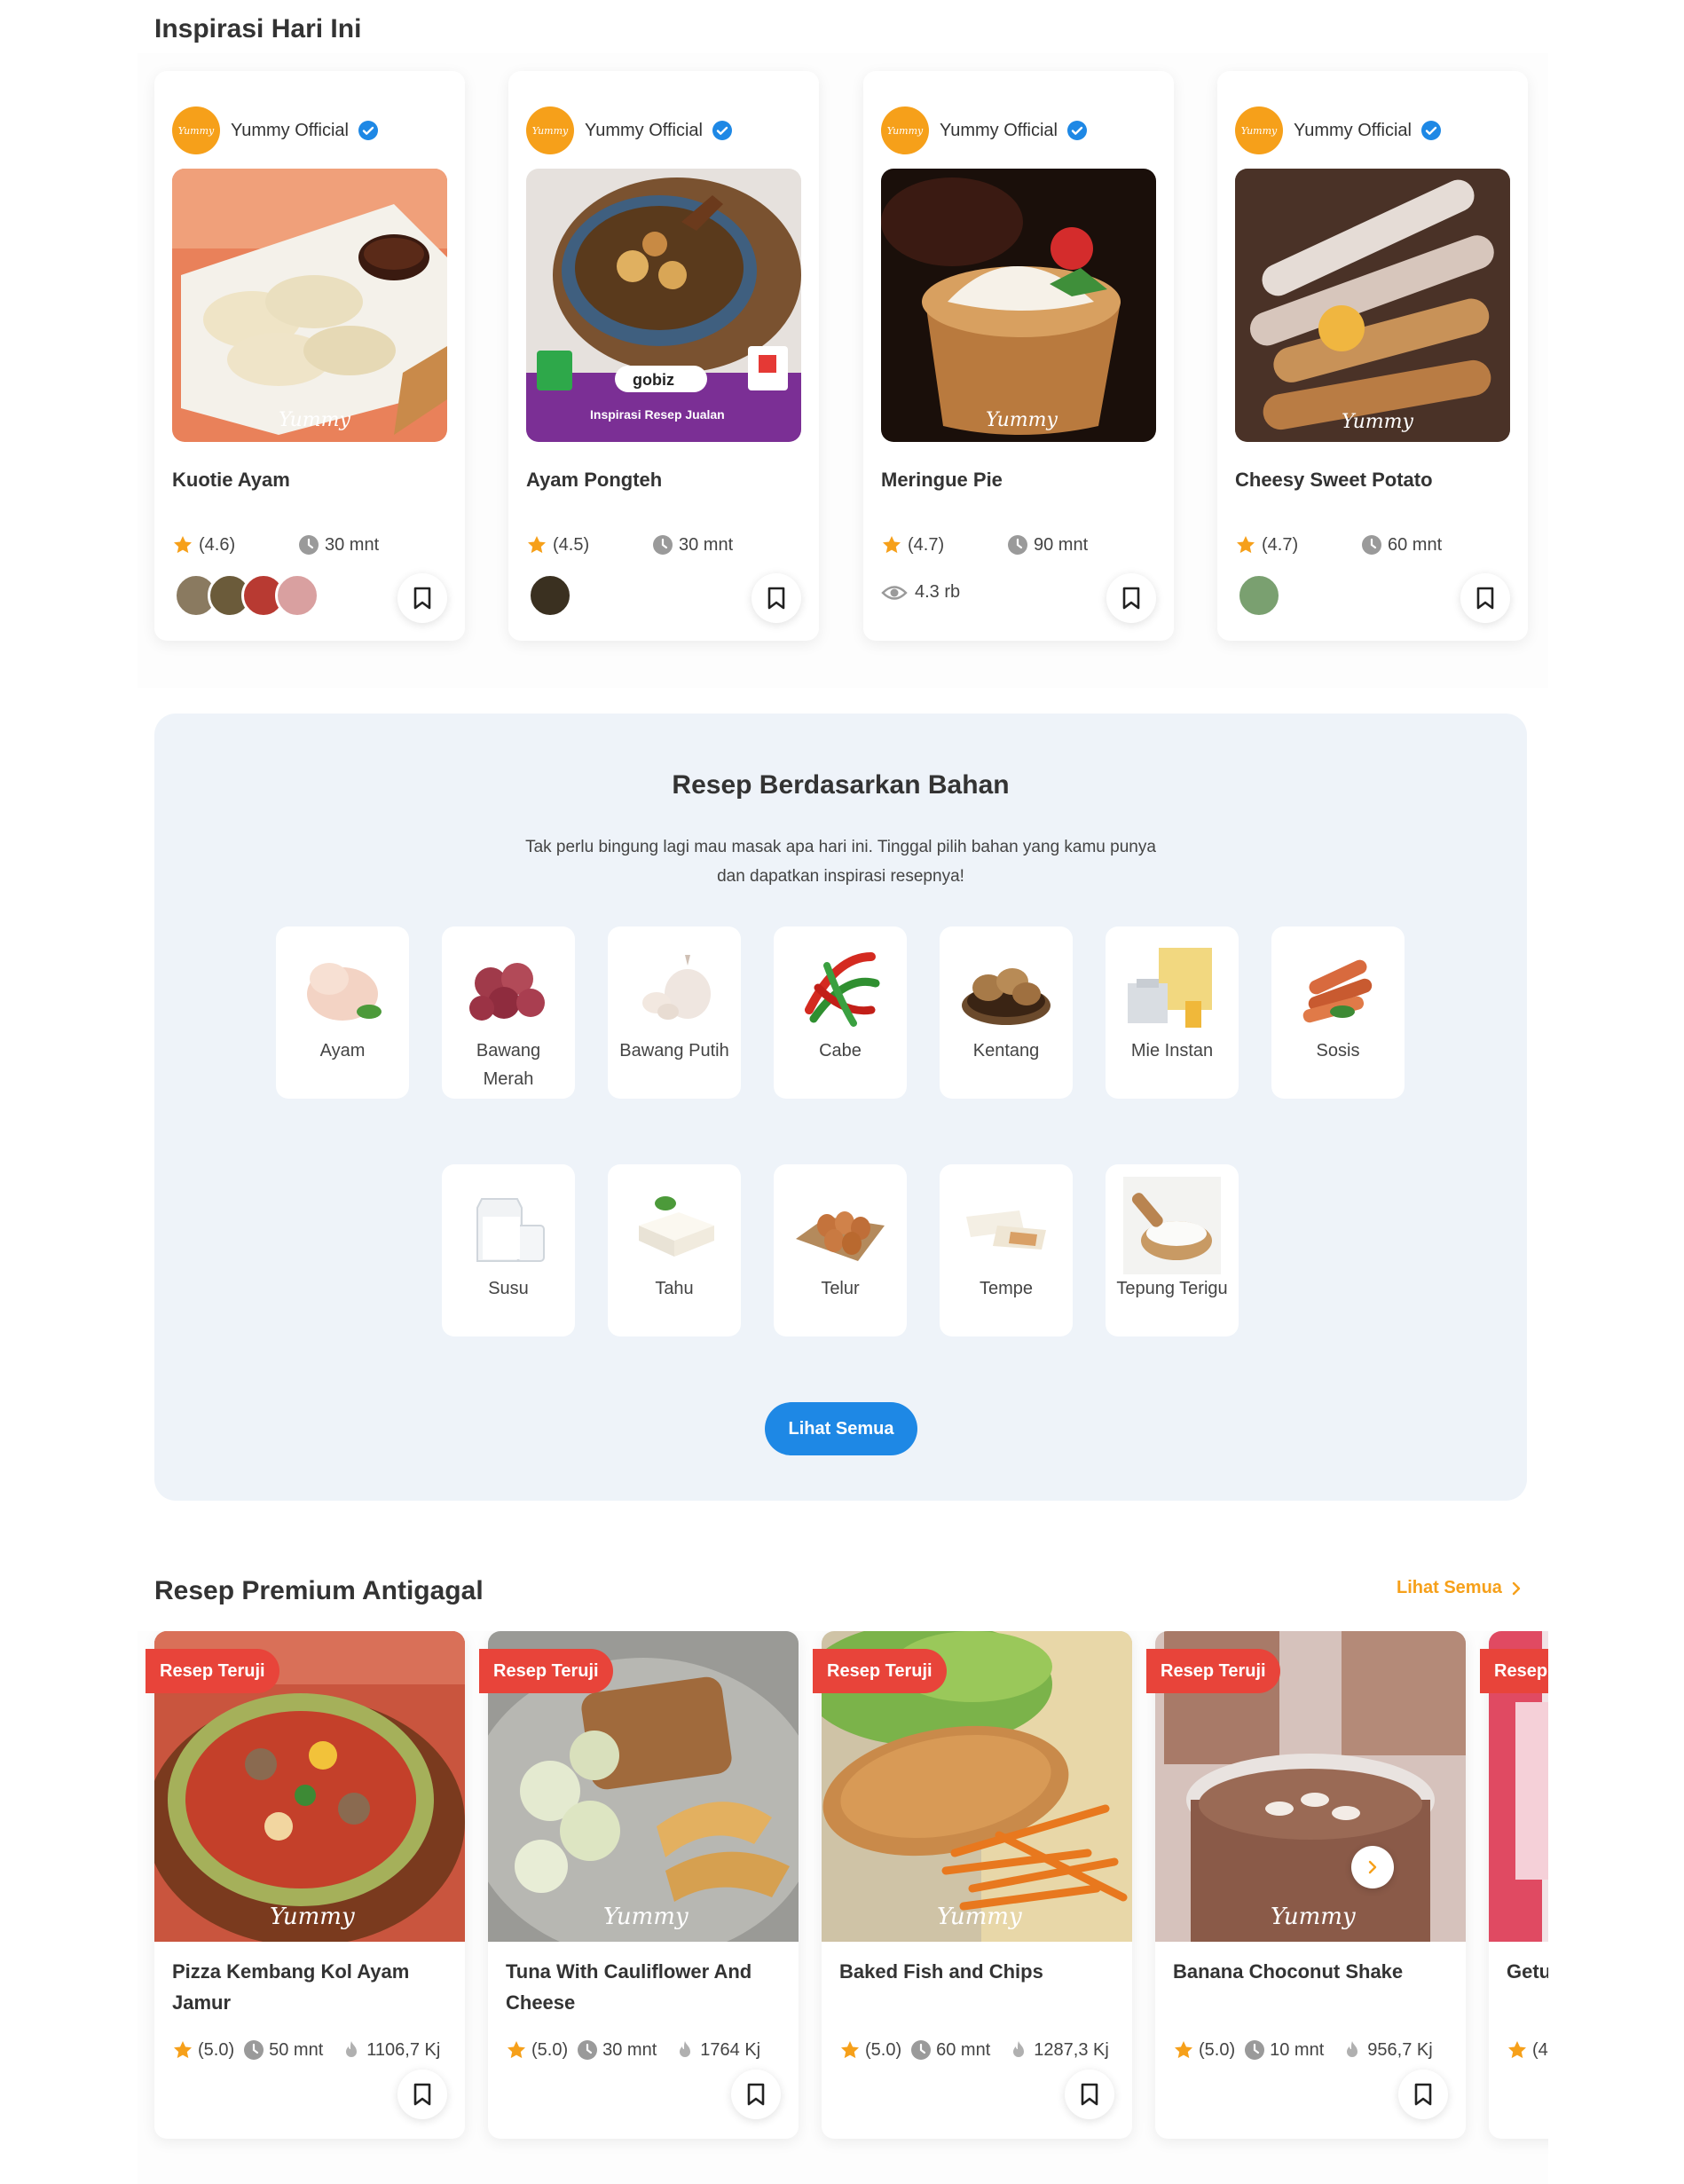  What do you see at coordinates (213, 1671) in the screenshot?
I see `tested-recipe-badge: Resep Teruji` at bounding box center [213, 1671].